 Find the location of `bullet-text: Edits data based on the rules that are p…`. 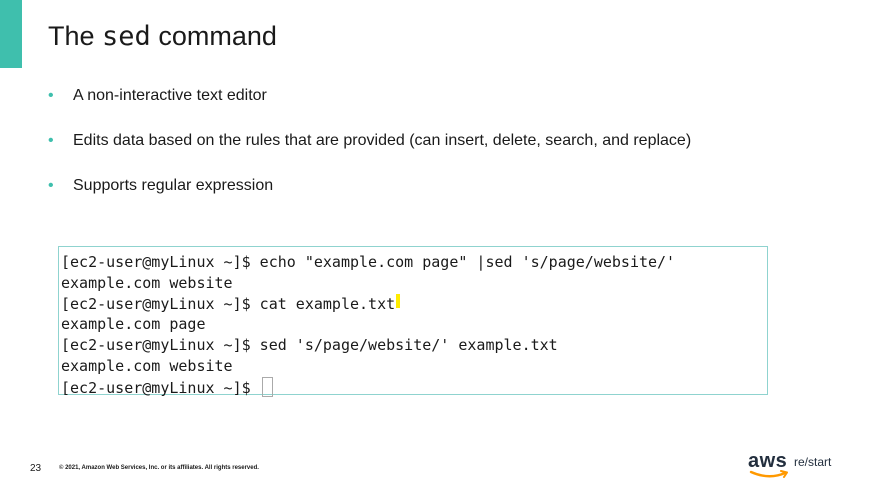

bullet-text: Edits data based on the rules that are p… is located at coordinates (382, 140).